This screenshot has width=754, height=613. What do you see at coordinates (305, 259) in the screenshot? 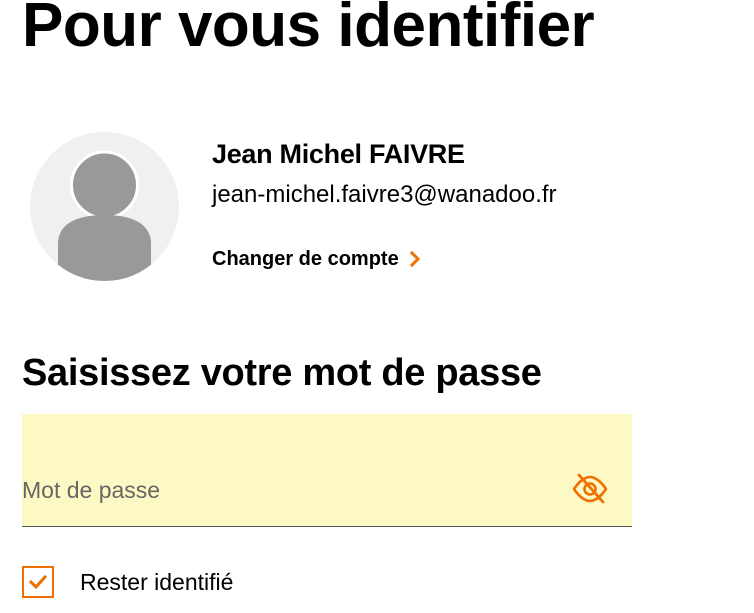
I see `change-account-label: Changer de compte` at bounding box center [305, 259].